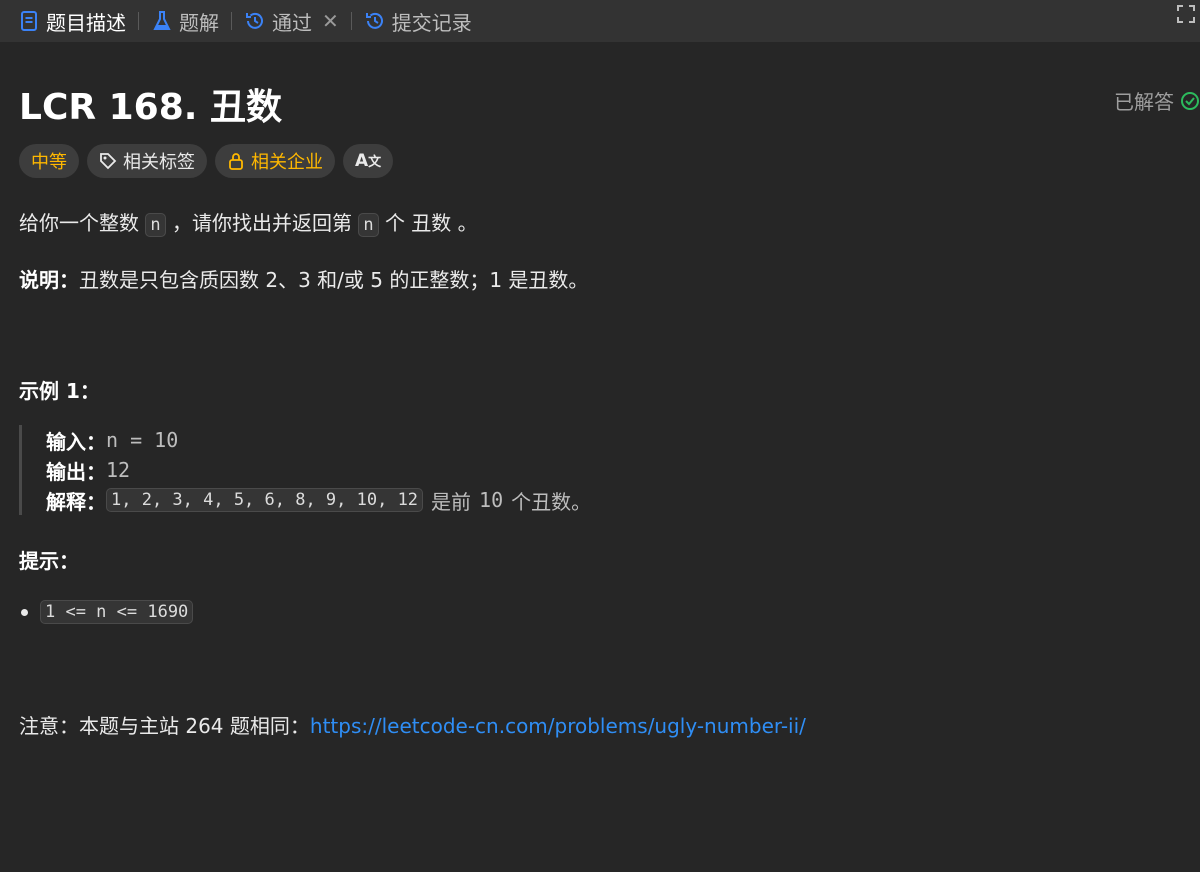 The height and width of the screenshot is (872, 1200). Describe the element at coordinates (1144, 102) in the screenshot. I see `solved-status-label: 已解答` at that location.